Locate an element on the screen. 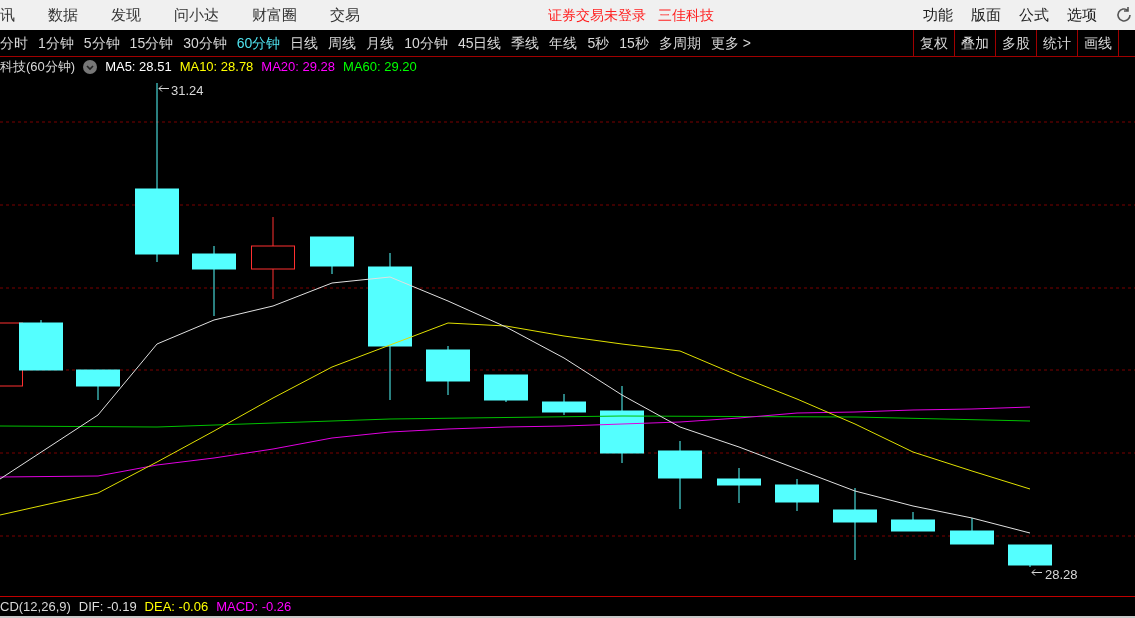 The image size is (1135, 618). menu-item: 问小达 is located at coordinates (196, 15).